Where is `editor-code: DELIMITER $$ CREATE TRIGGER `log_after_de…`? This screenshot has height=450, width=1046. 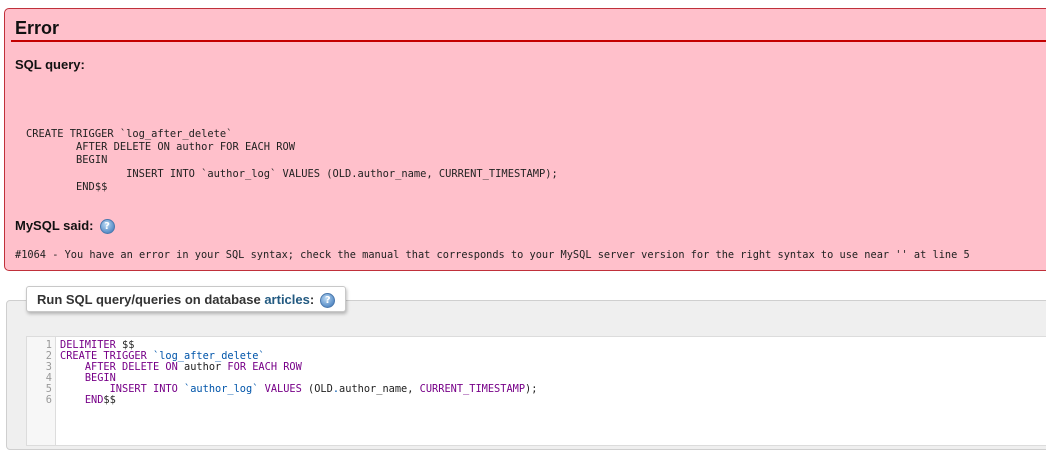
editor-code: DELIMITER $$ CREATE TRIGGER `log_after_de… is located at coordinates (298, 373).